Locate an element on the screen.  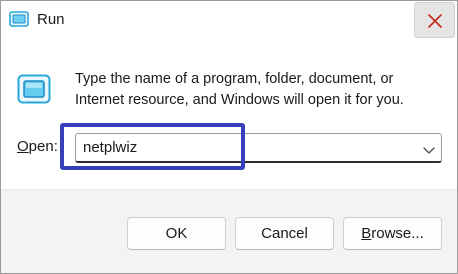
browse-mnemonic: B is located at coordinates (366, 233).